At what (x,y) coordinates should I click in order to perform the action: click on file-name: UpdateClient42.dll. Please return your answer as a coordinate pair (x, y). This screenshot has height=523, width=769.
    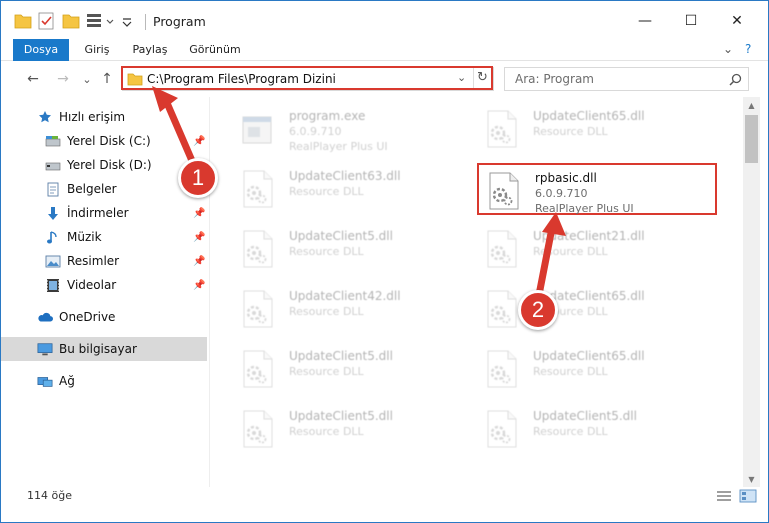
    Looking at the image, I should click on (345, 296).